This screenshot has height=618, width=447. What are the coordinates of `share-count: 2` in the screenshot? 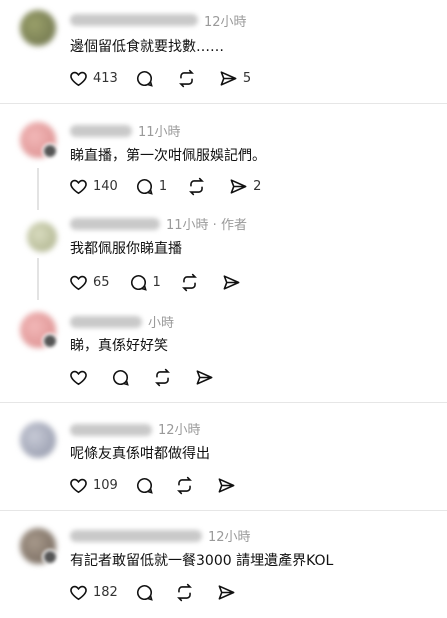 It's located at (257, 186).